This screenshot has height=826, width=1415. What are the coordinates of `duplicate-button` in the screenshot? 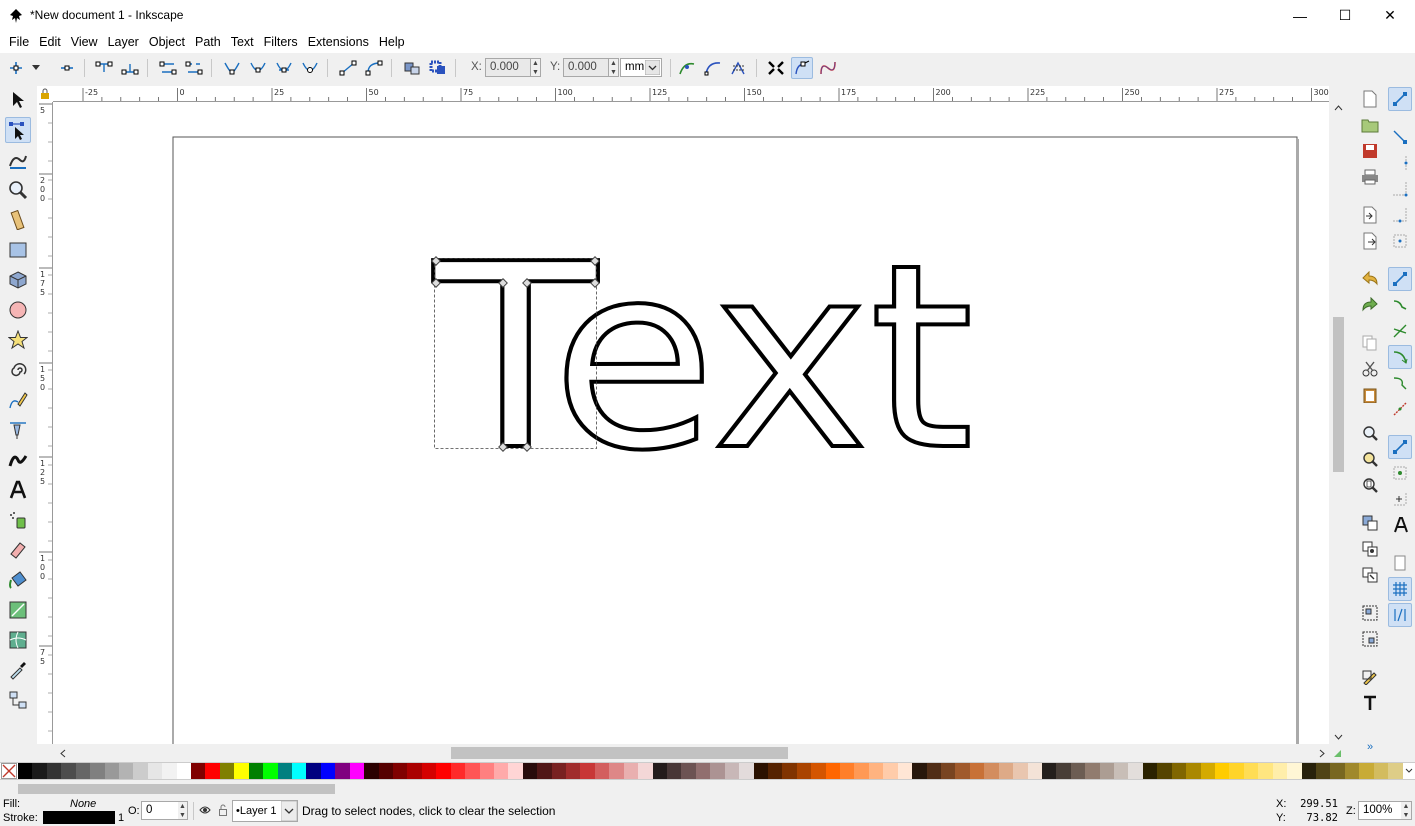 It's located at (1370, 523).